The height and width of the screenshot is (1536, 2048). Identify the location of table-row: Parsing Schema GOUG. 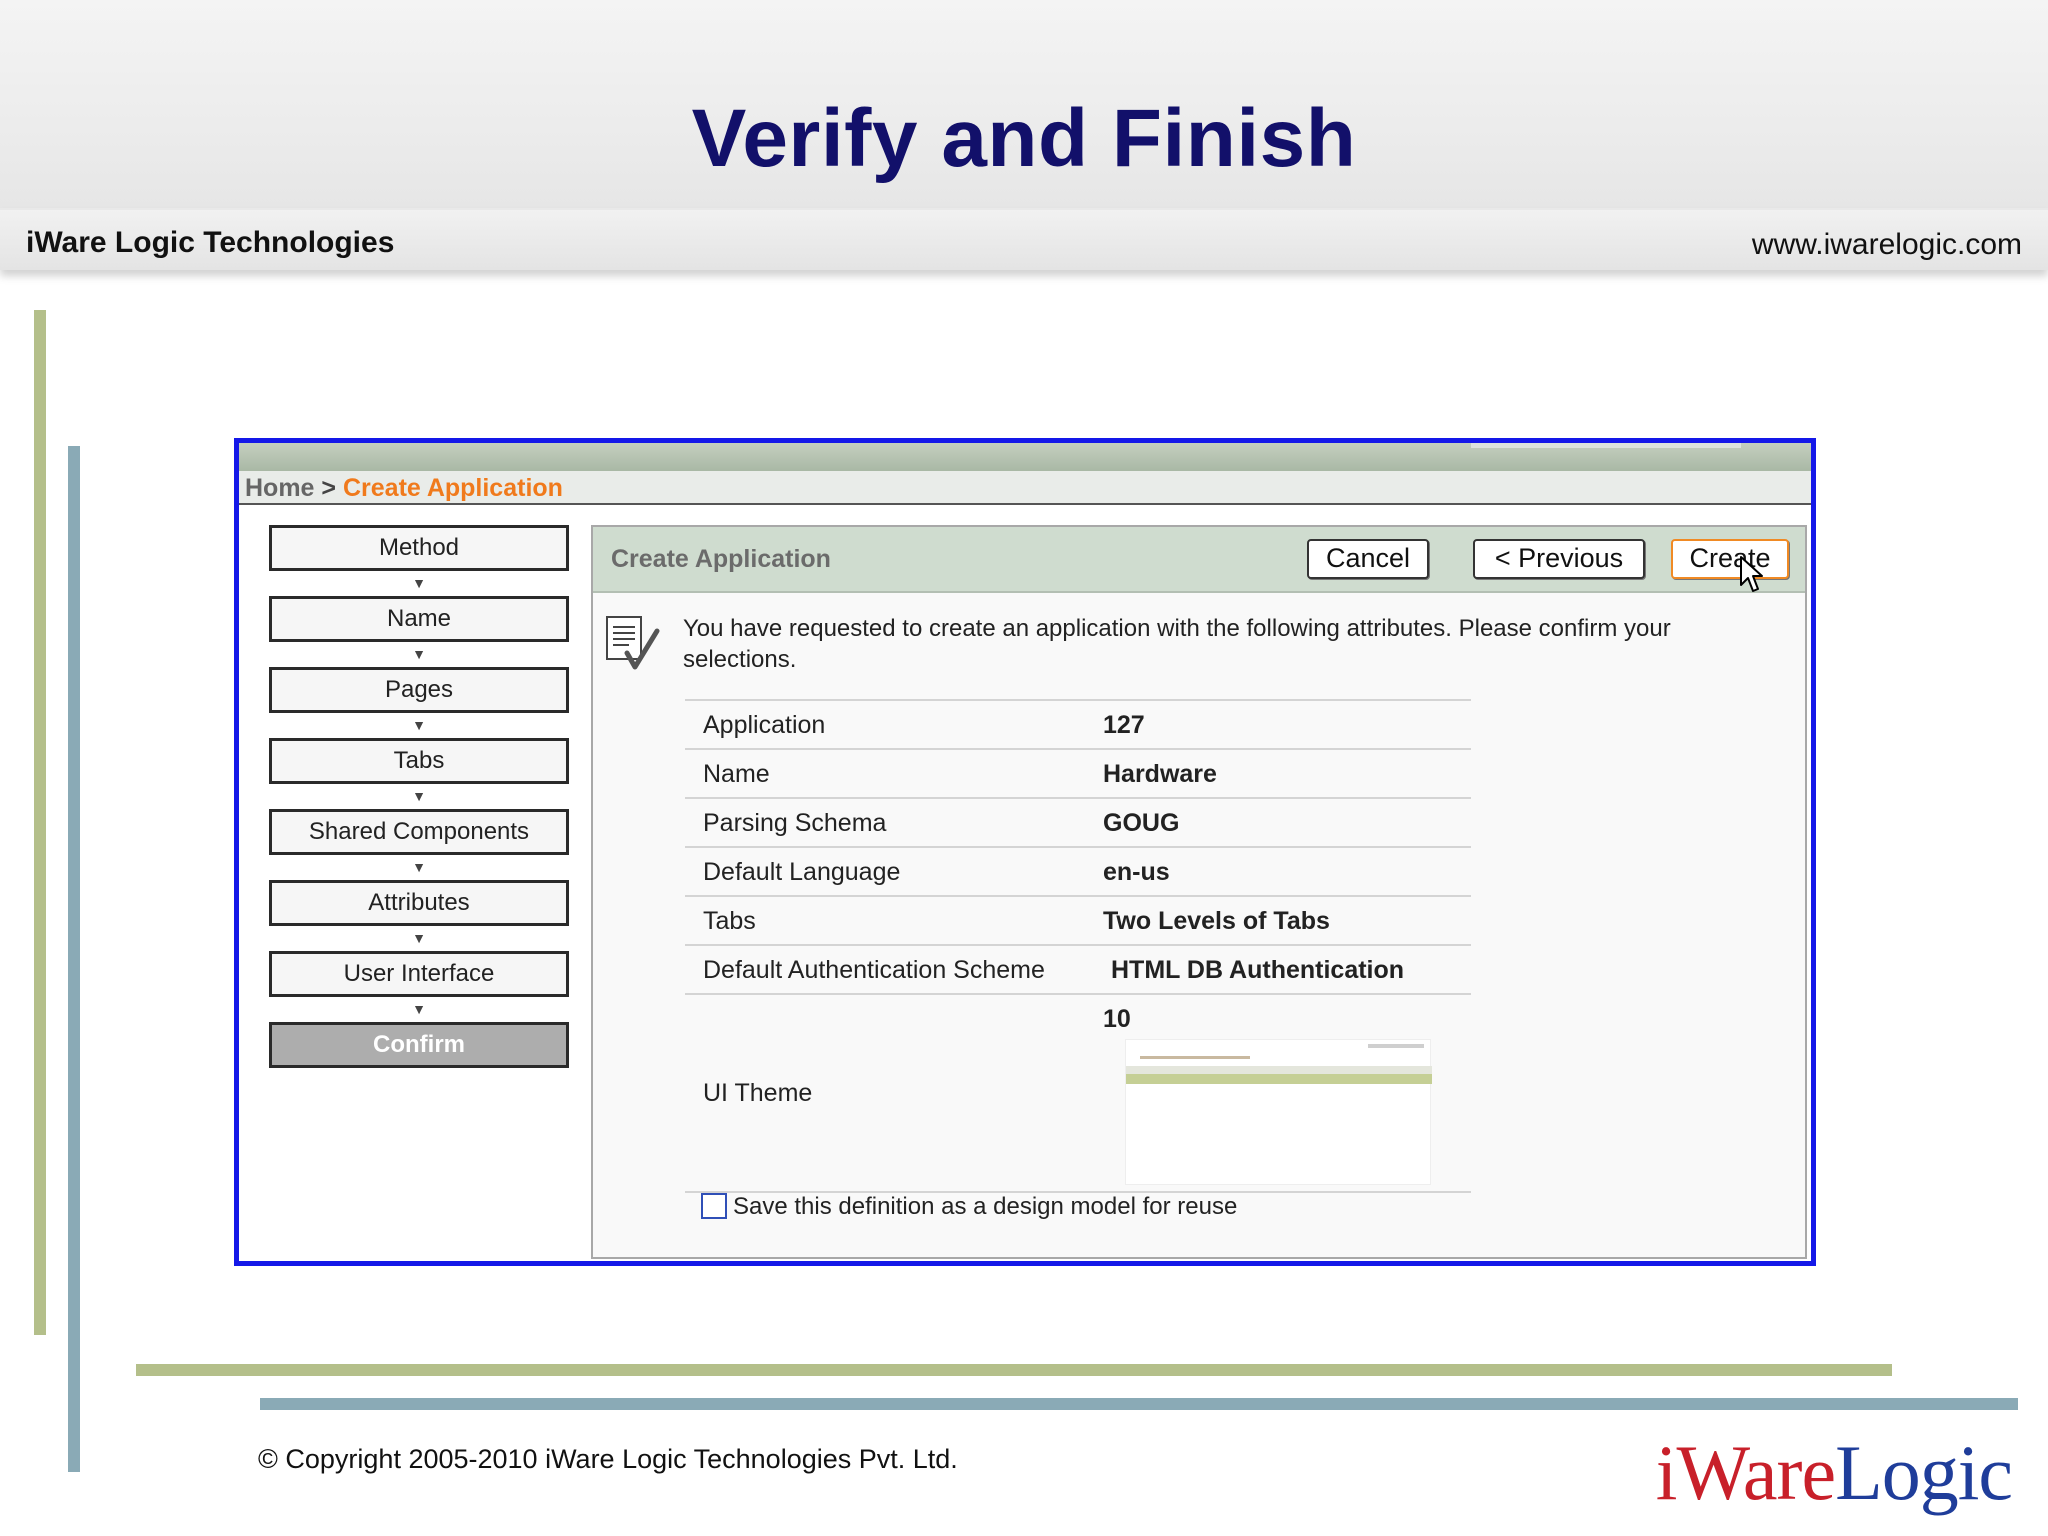
(1078, 821).